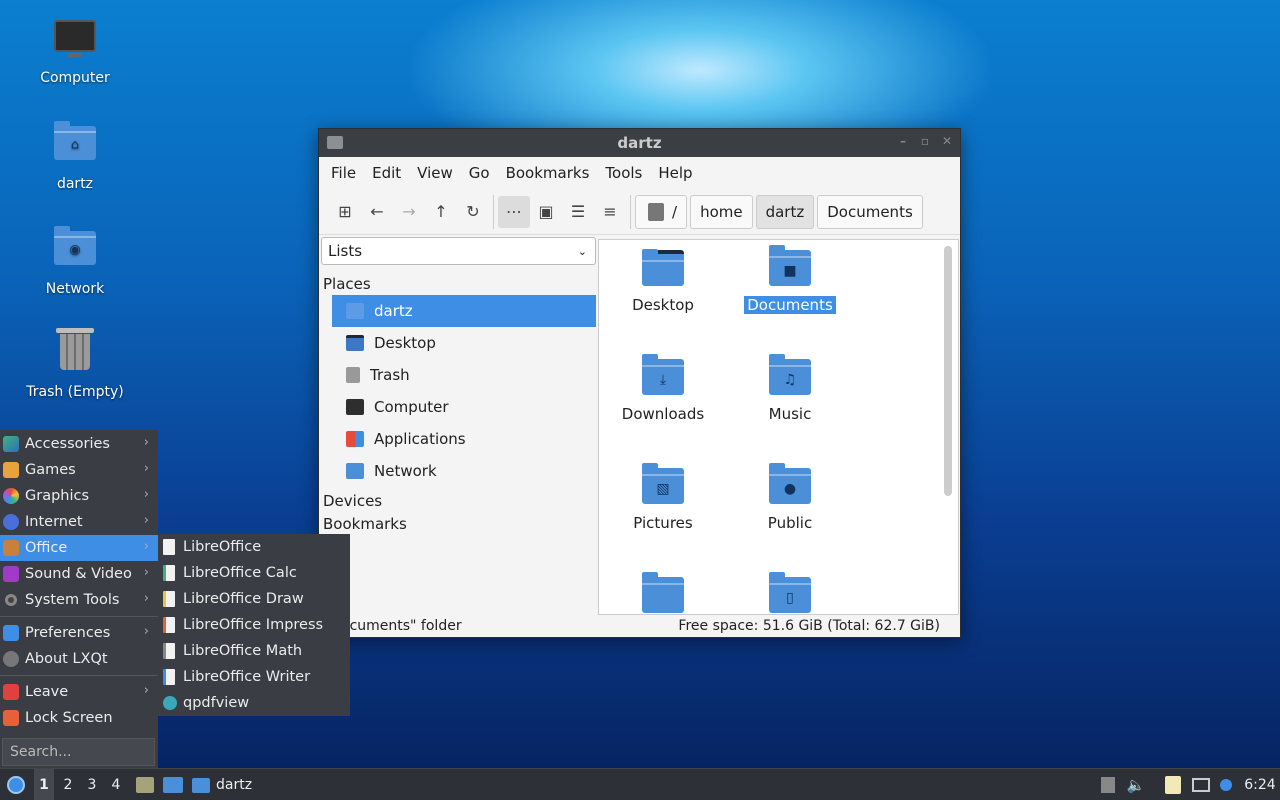 Image resolution: width=1280 pixels, height=800 pixels. I want to click on desktop-trash: Trash (Empty), so click(75, 364).